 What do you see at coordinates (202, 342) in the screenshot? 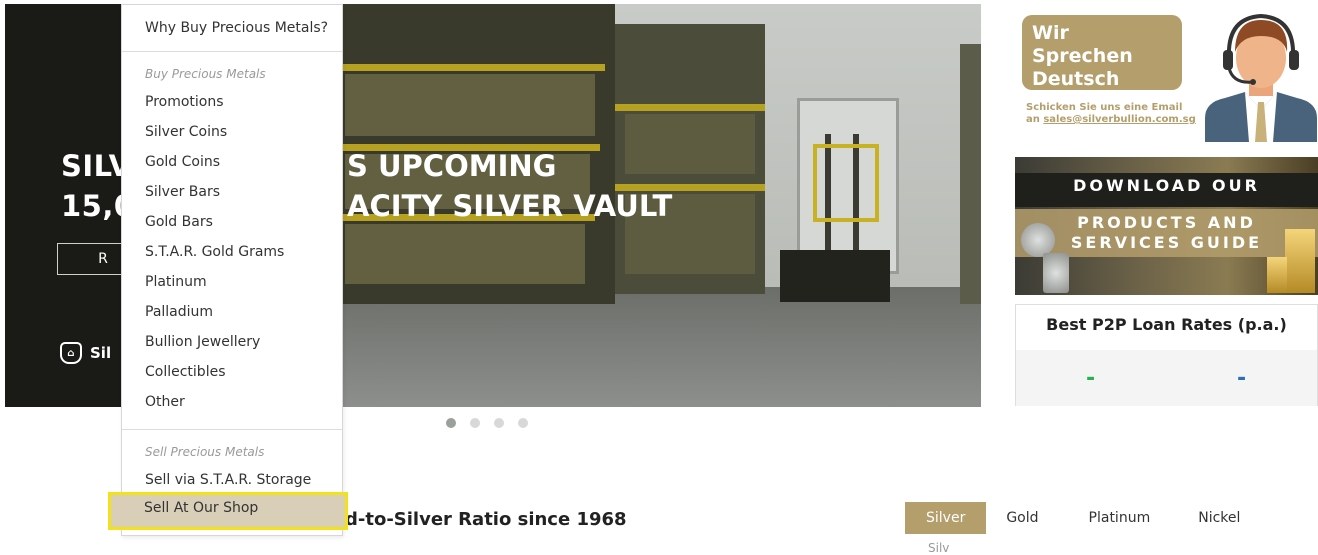
I see `menu-item-bullion-jewellery: Bullion Jewellery` at bounding box center [202, 342].